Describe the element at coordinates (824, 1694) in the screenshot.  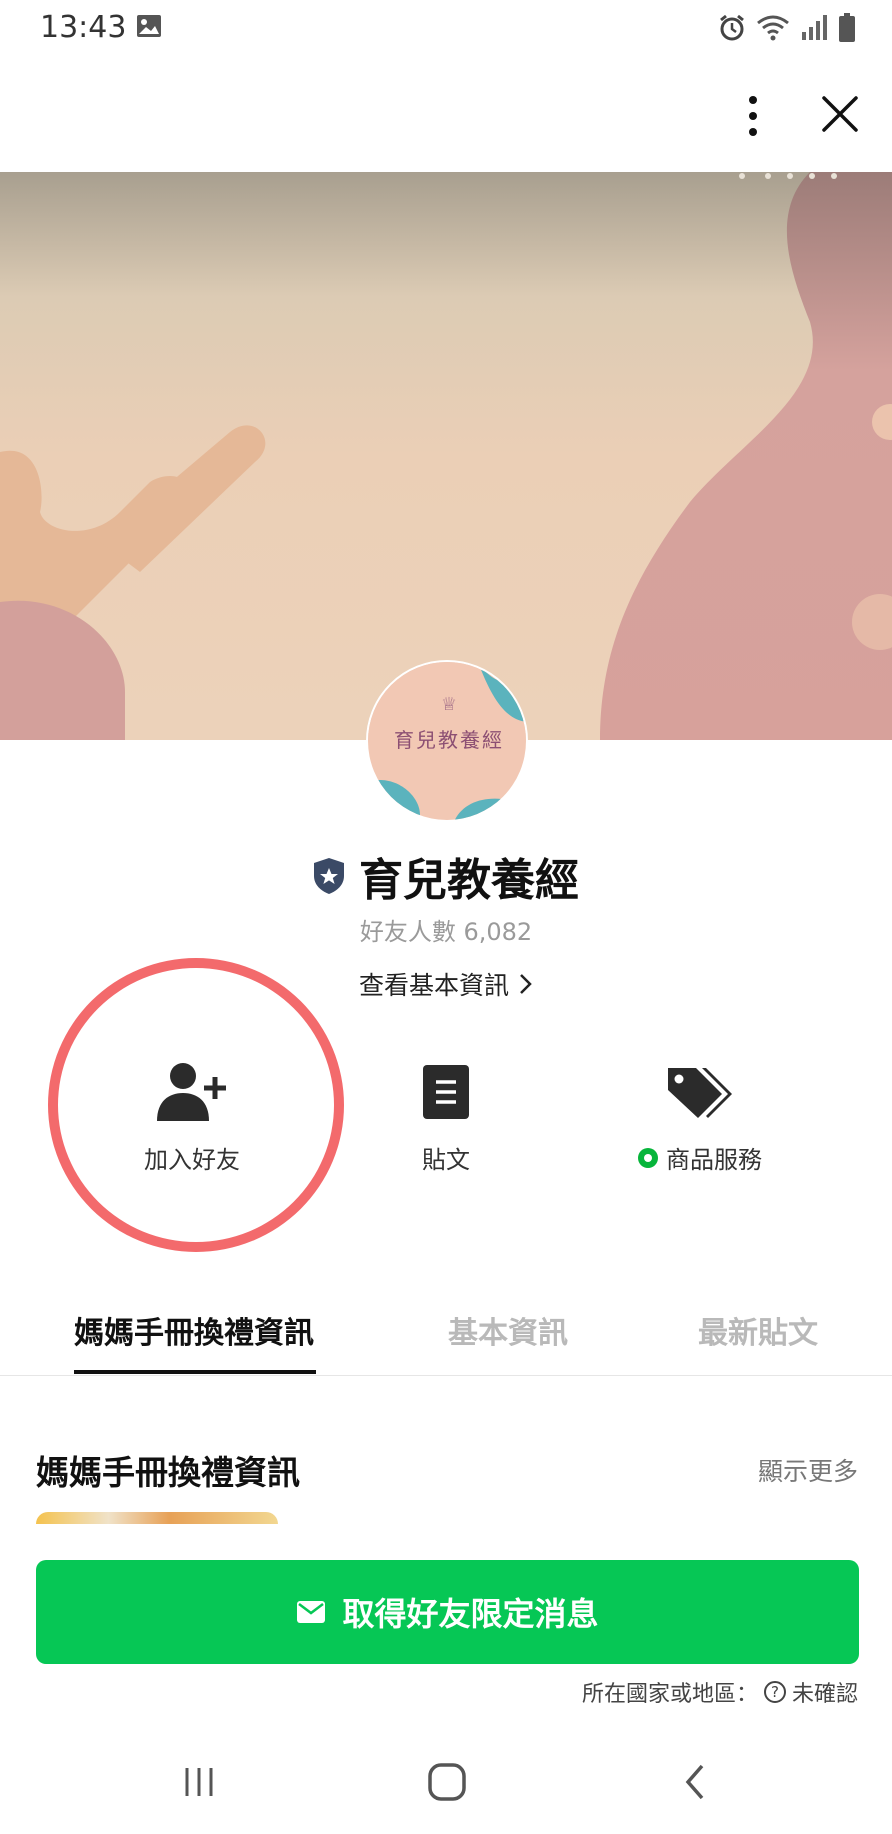
I see `region-value: 未確認` at that location.